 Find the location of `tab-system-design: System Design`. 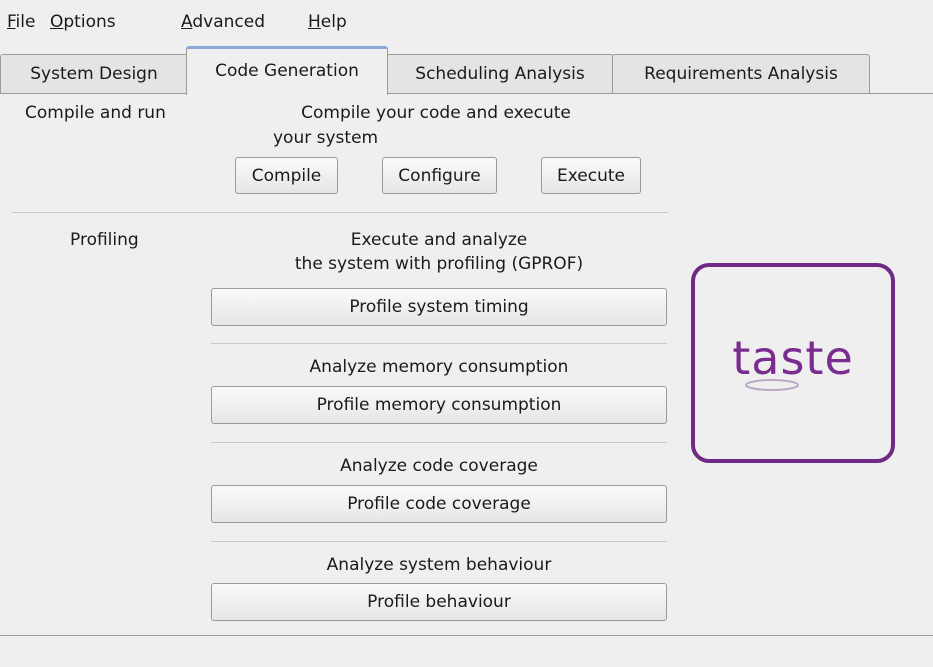

tab-system-design: System Design is located at coordinates (94, 73).